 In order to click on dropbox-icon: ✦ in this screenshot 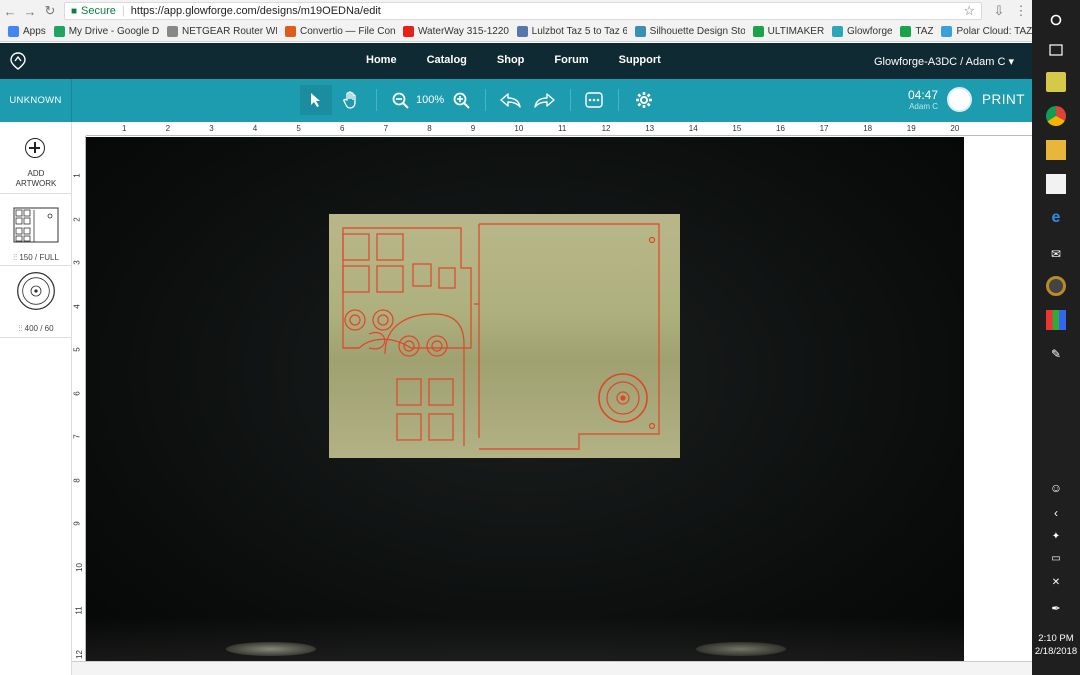, I will do `click(1056, 536)`.